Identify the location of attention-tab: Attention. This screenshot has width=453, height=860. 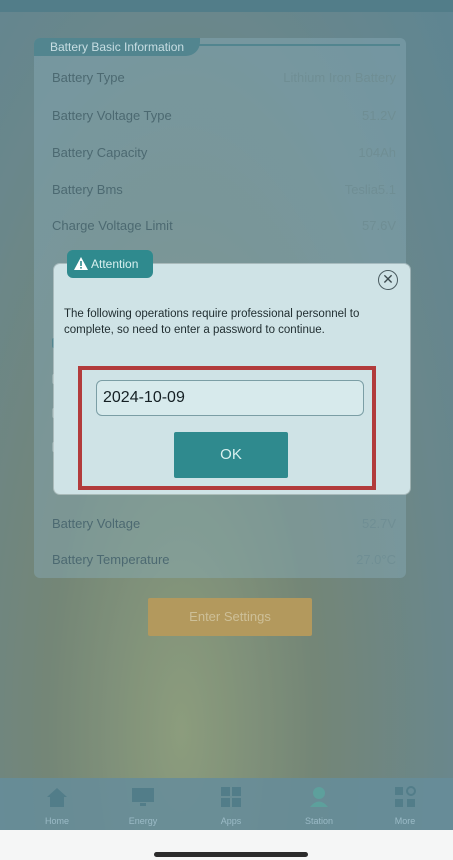
(110, 264).